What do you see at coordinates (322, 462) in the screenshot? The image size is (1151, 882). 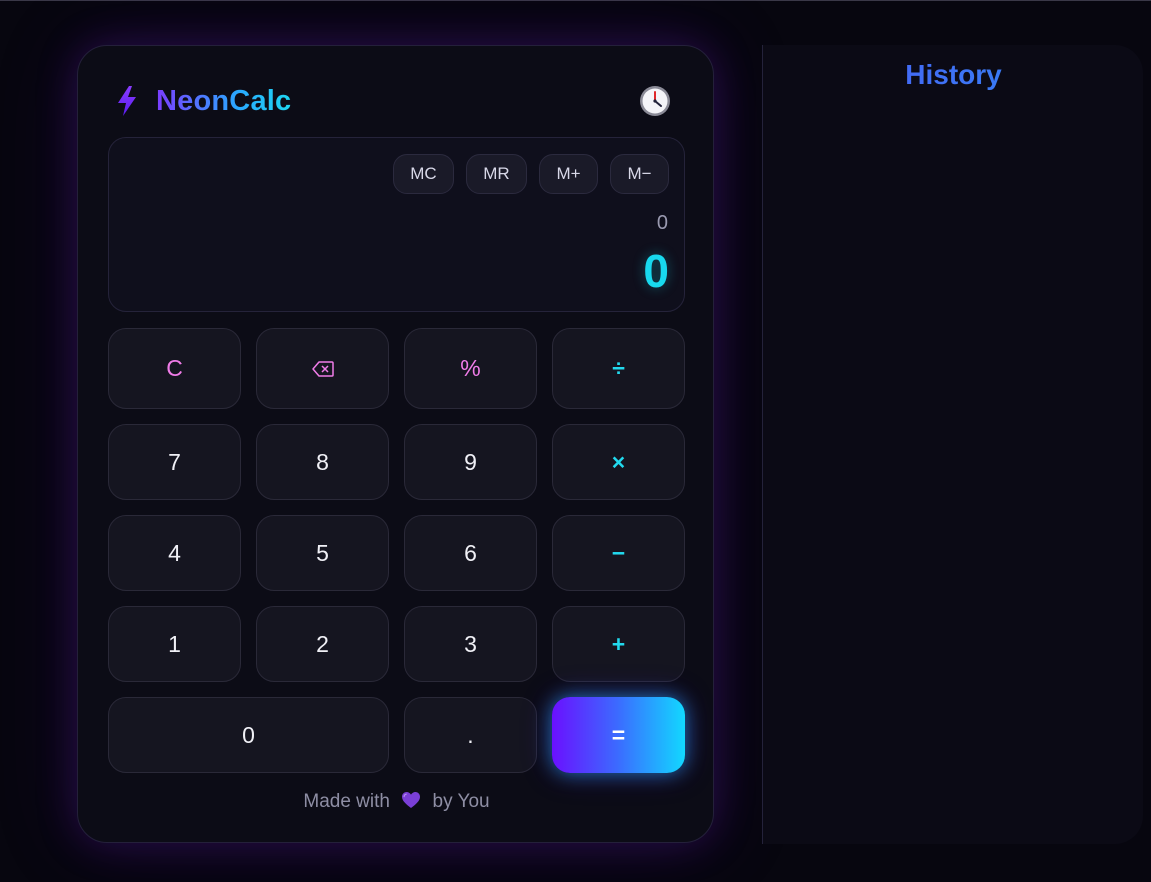 I see `digit-8-button: 8` at bounding box center [322, 462].